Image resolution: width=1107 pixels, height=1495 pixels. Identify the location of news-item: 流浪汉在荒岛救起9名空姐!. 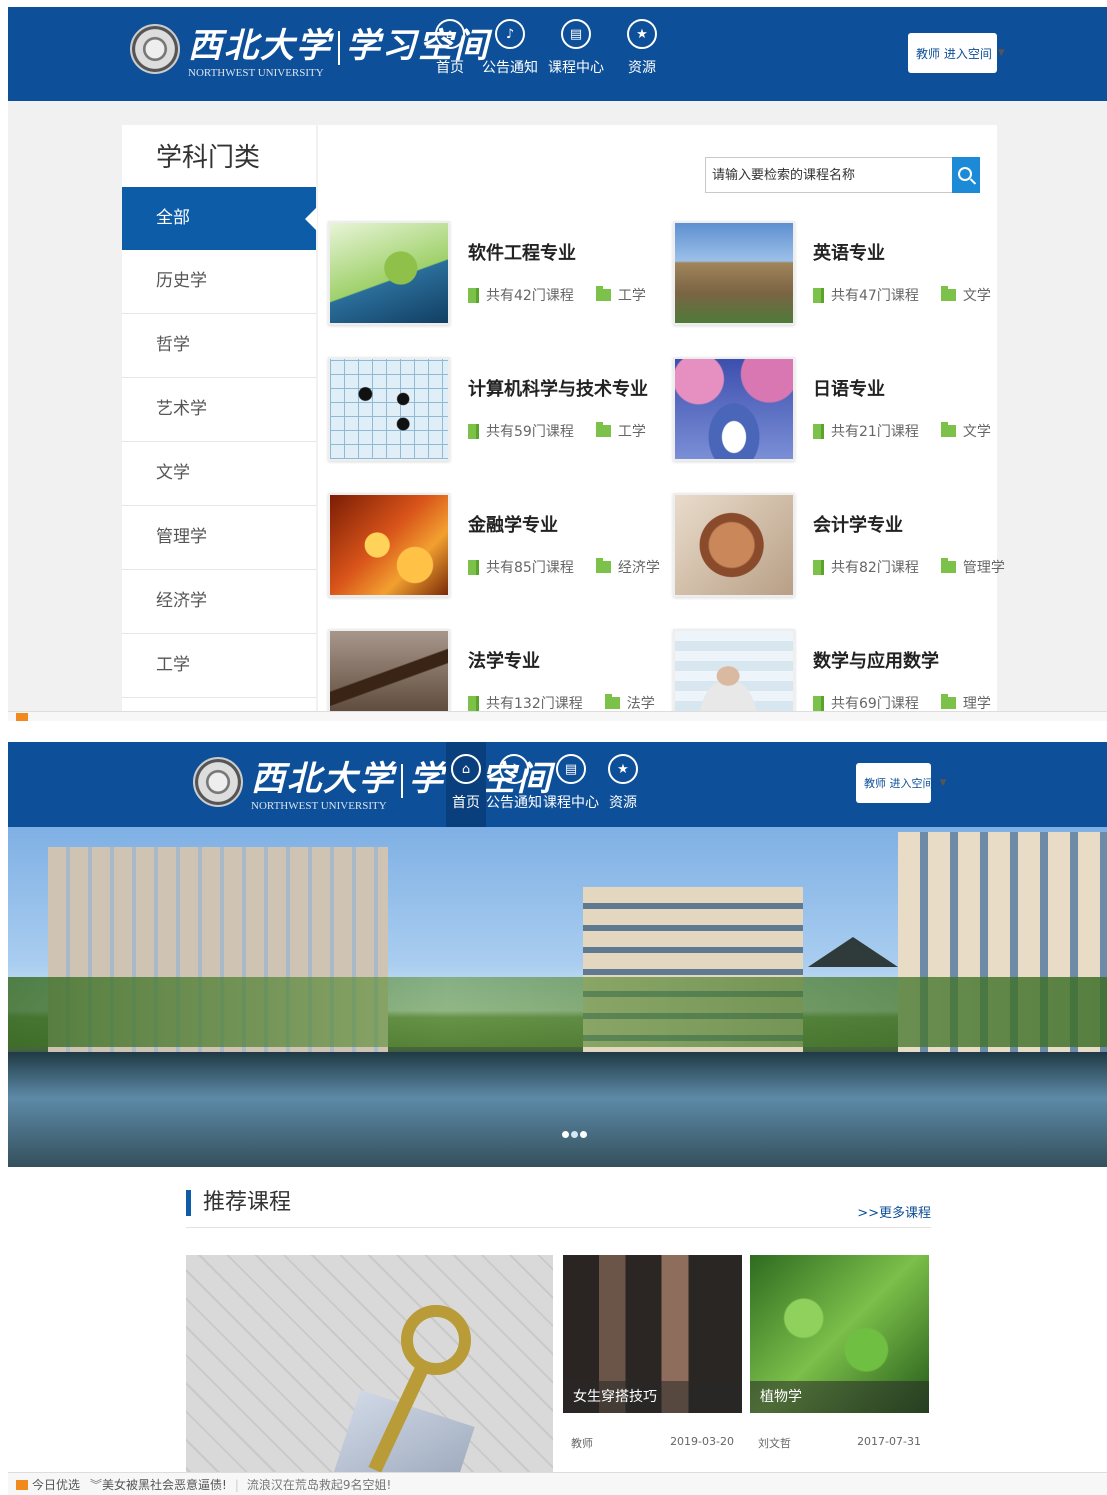
(319, 1484).